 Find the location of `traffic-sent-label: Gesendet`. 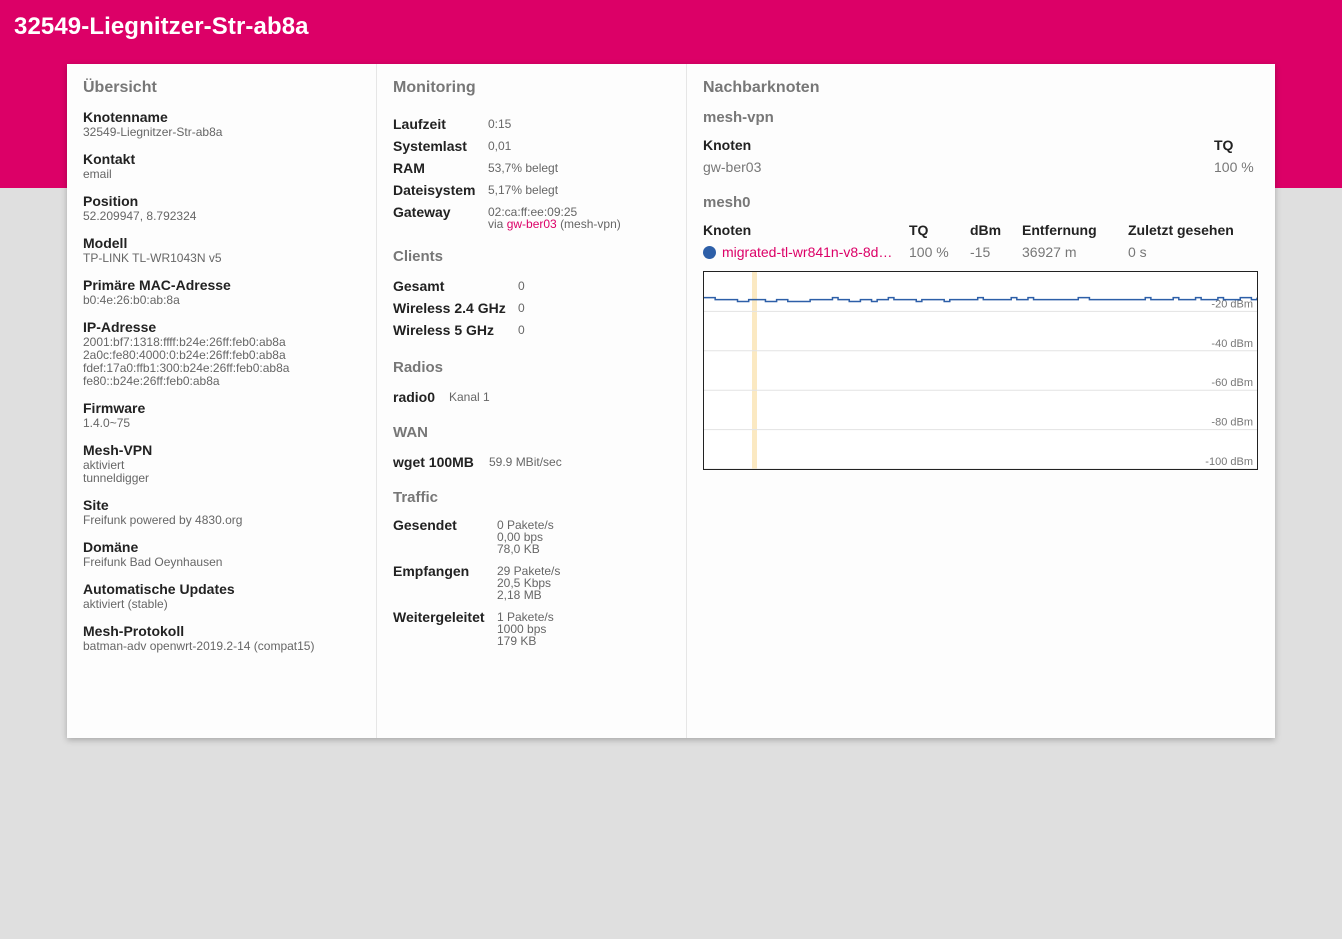

traffic-sent-label: Gesendet is located at coordinates (425, 525).